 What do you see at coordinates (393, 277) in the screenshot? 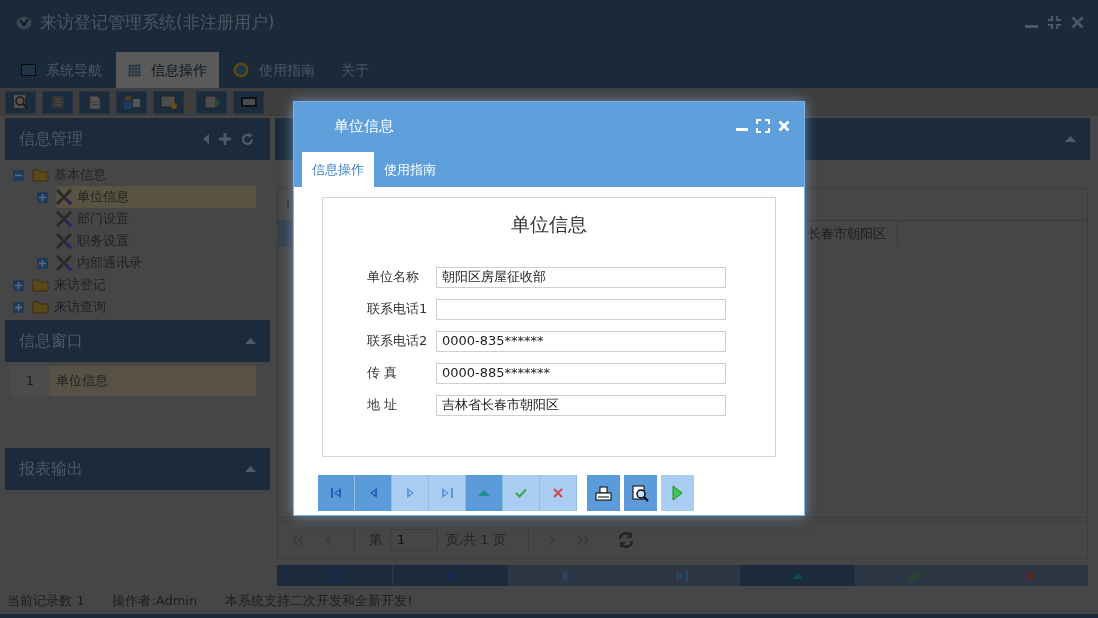
I see `field-label: 单位名称` at bounding box center [393, 277].